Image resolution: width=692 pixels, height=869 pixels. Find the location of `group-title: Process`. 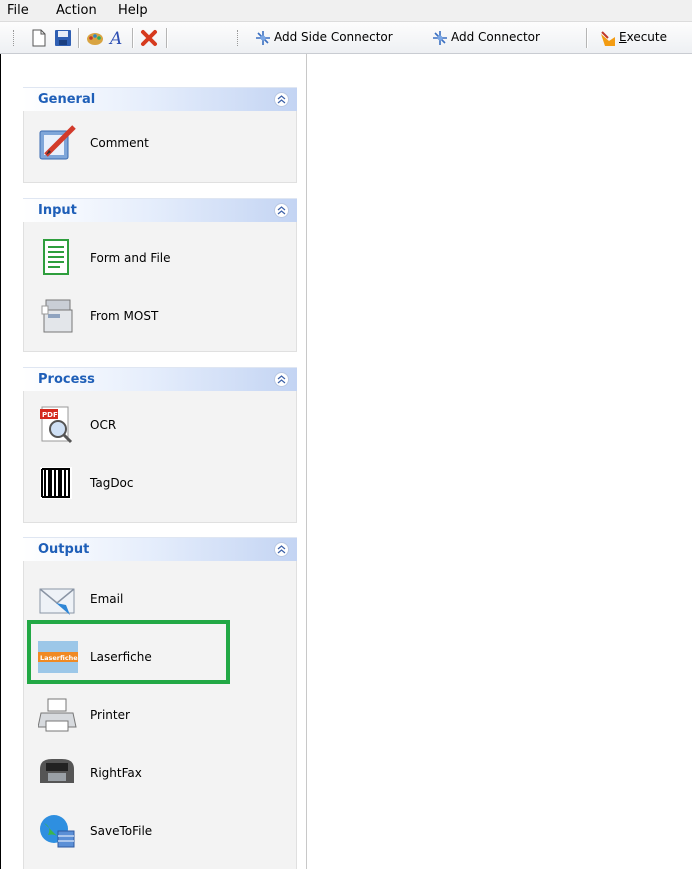

group-title: Process is located at coordinates (66, 379).